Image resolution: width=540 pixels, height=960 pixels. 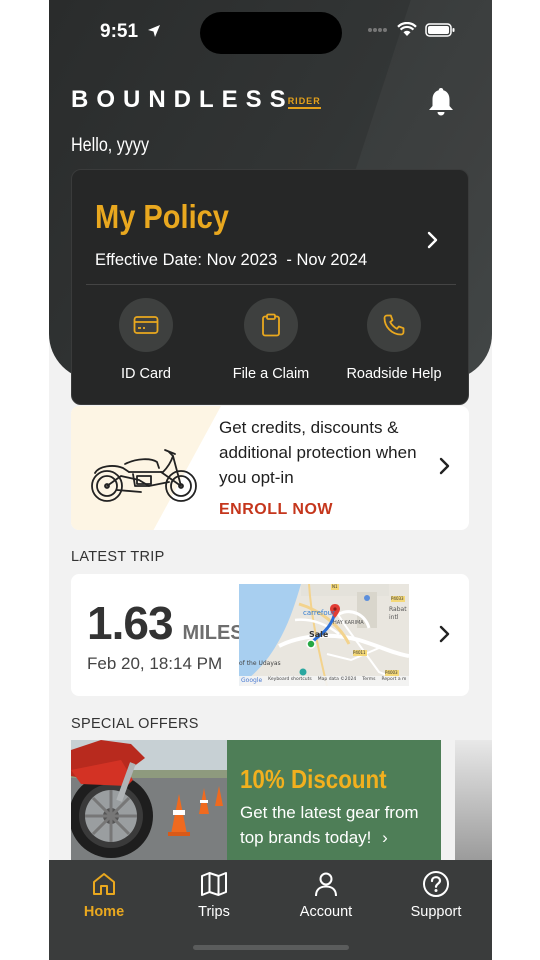 What do you see at coordinates (337, 679) in the screenshot?
I see `map-data-credit: Map data ©2024` at bounding box center [337, 679].